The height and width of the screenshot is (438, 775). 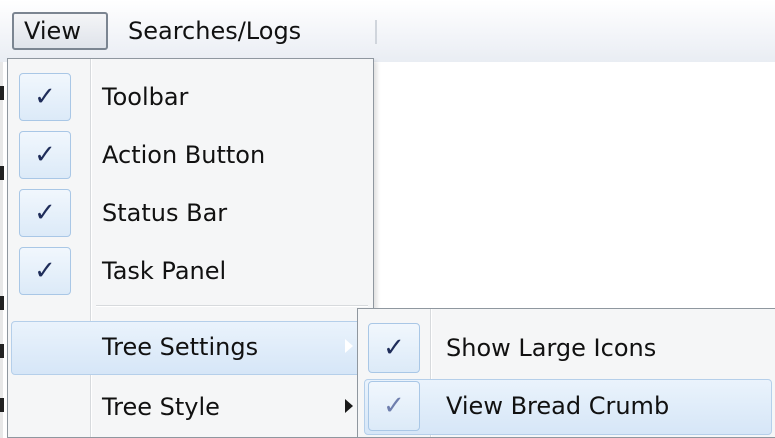 What do you see at coordinates (161, 407) in the screenshot?
I see `menu-item-label: Tree Style` at bounding box center [161, 407].